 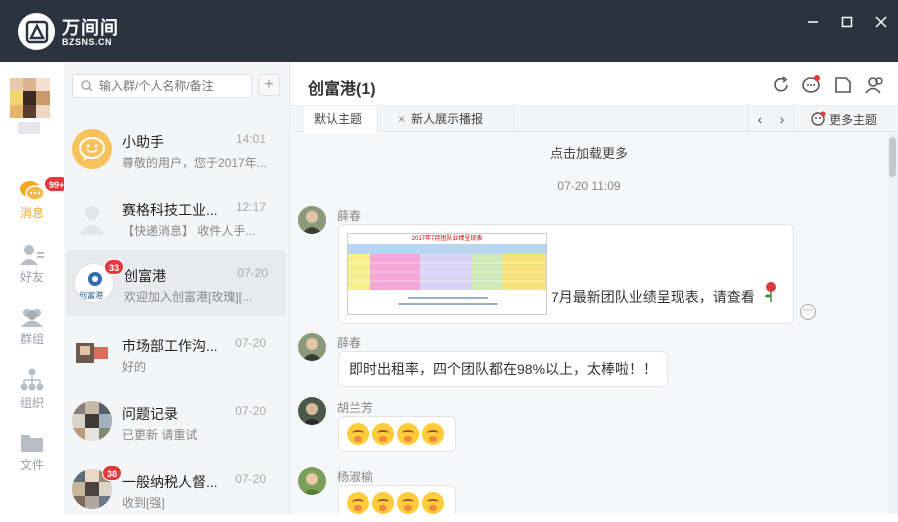 What do you see at coordinates (32, 443) in the screenshot?
I see `folder-icon` at bounding box center [32, 443].